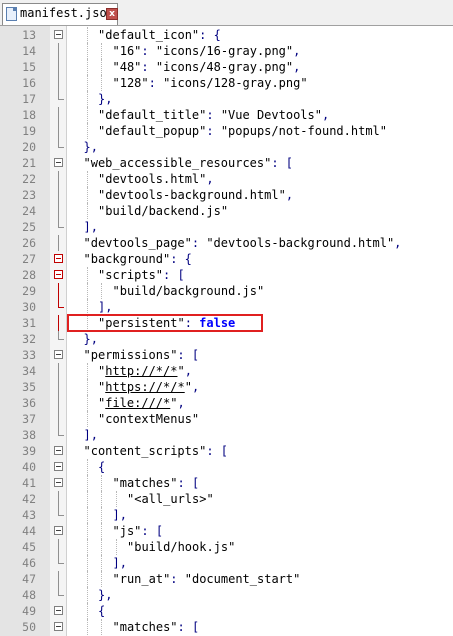 Image resolution: width=453 pixels, height=636 pixels. Describe the element at coordinates (235, 83) in the screenshot. I see `string-token: "icons/128-gray.png"` at that location.